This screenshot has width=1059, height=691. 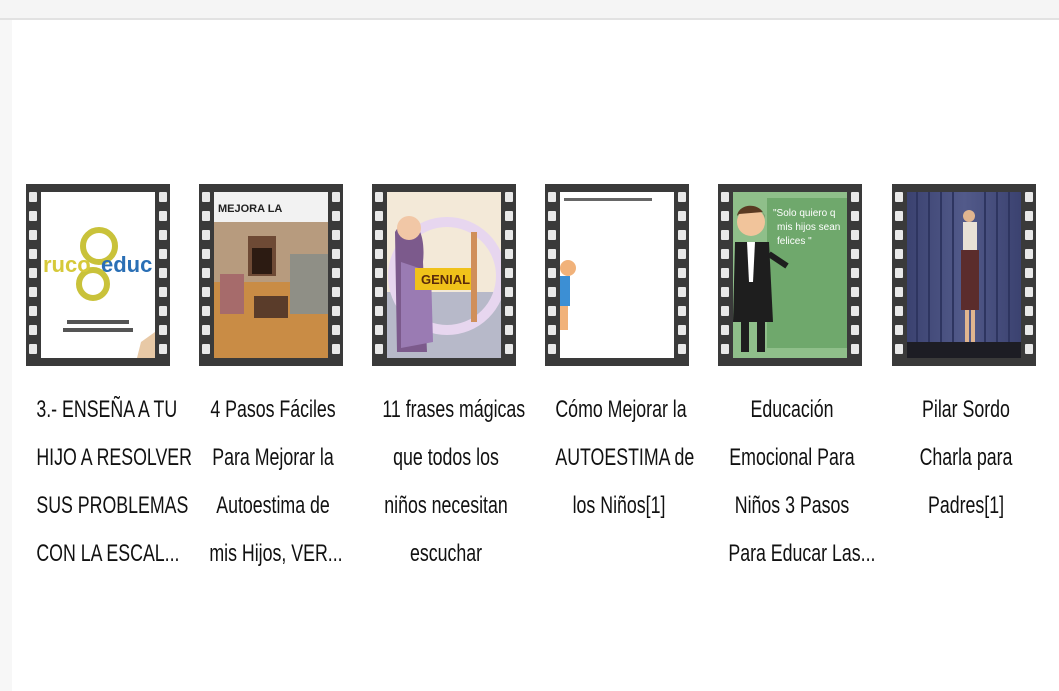 What do you see at coordinates (454, 409) in the screenshot?
I see `file-name-line: 11 frases mágicas` at bounding box center [454, 409].